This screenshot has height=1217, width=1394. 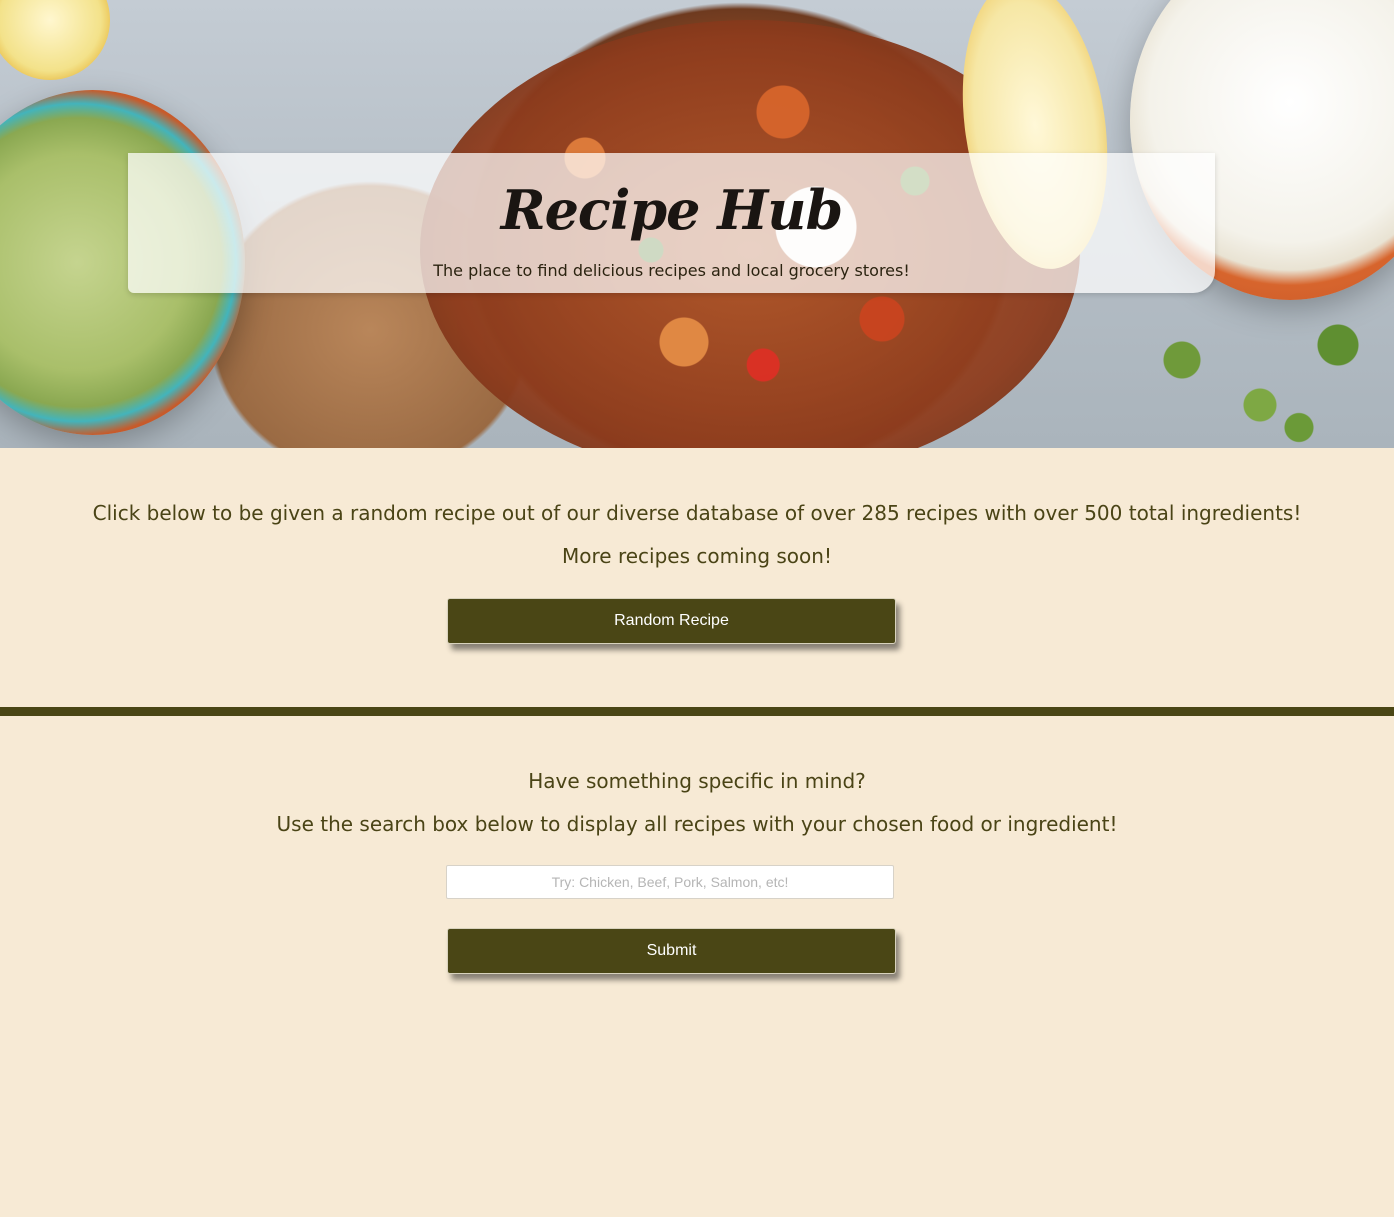 I want to click on search-prompt-text: Have something specific in mind?, so click(x=697, y=781).